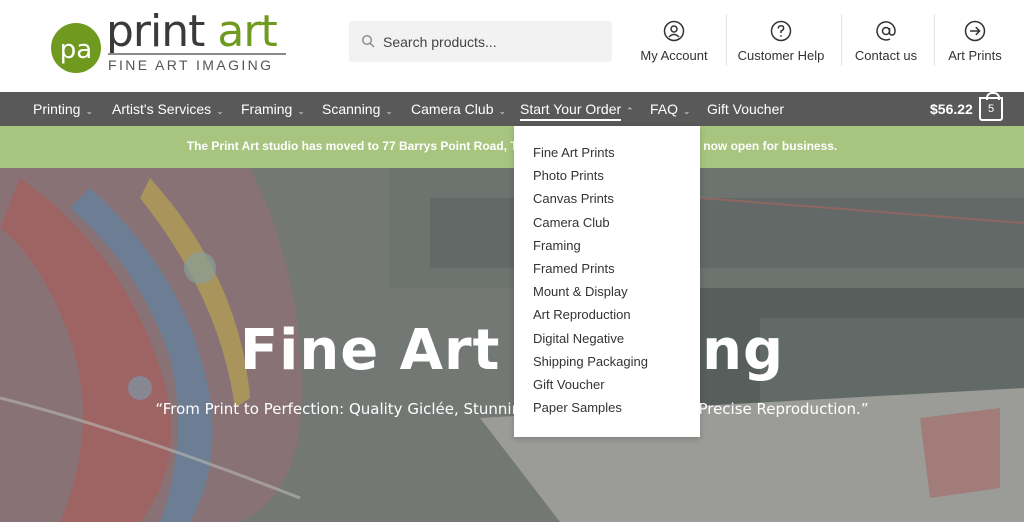  Describe the element at coordinates (607, 318) in the screenshot. I see `dropdown-item-art-reproduction: Art Reproduction` at that location.